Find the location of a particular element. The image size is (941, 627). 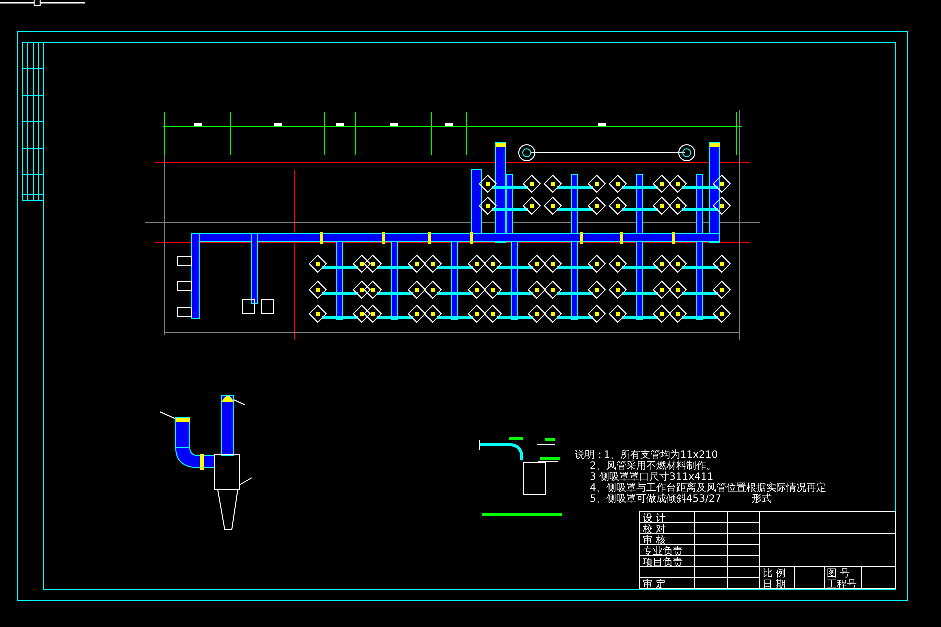

title-block-label: 设 计 is located at coordinates (654, 519).